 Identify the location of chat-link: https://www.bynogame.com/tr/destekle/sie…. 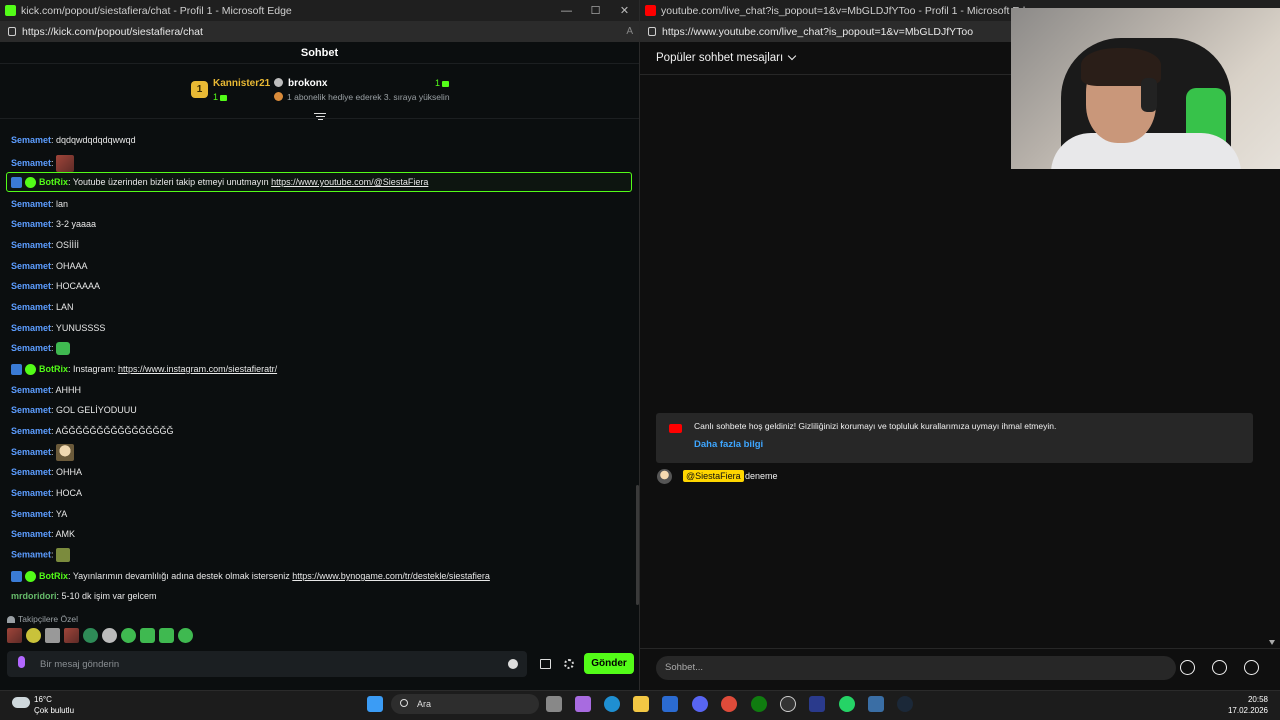
(391, 576).